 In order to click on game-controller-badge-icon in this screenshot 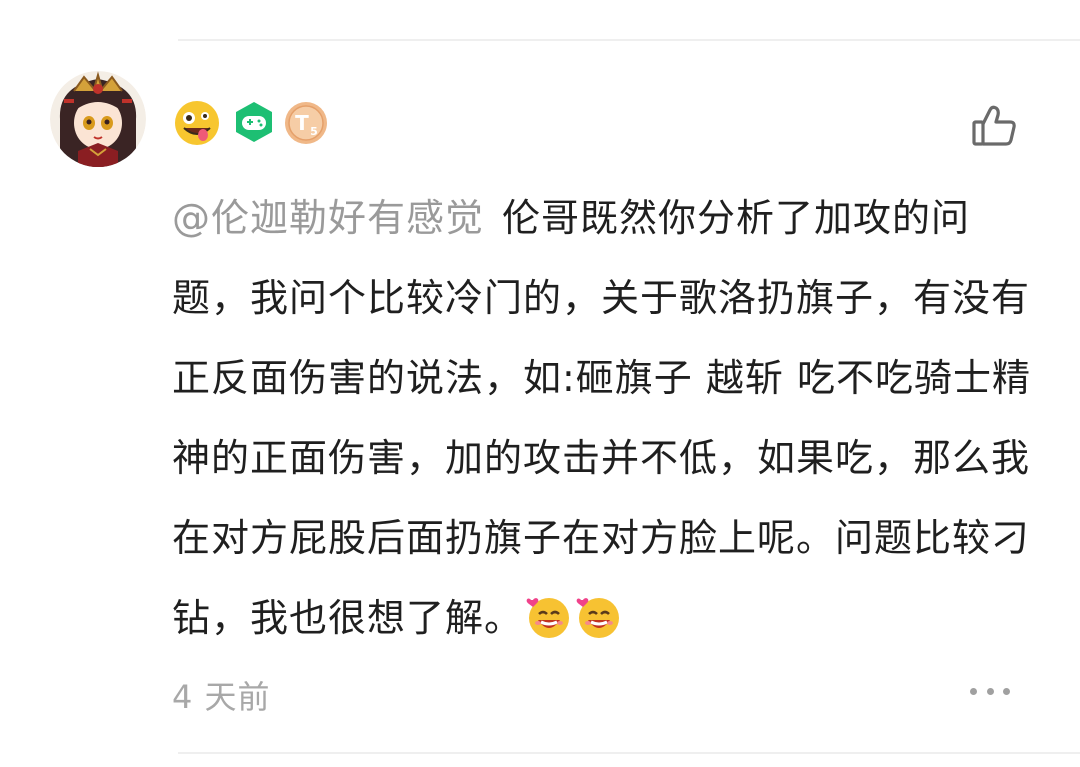, I will do `click(254, 122)`.